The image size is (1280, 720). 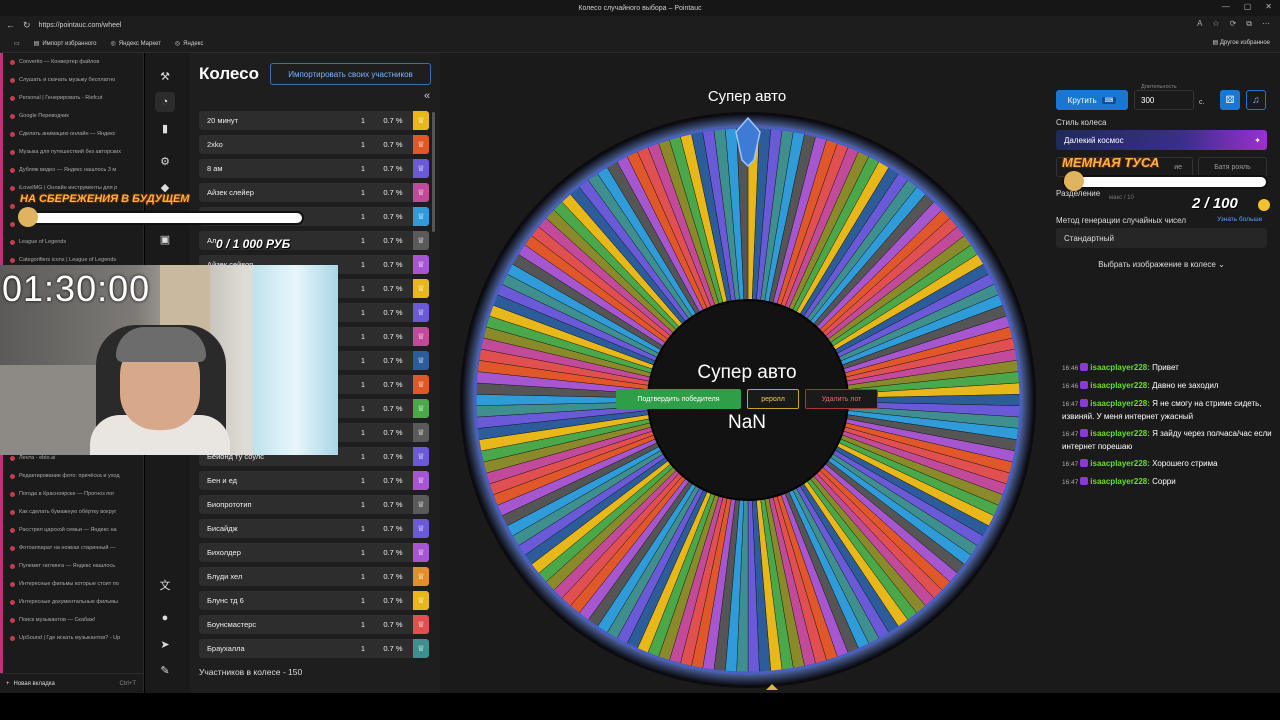 What do you see at coordinates (1092, 100) in the screenshot?
I see `spin-button: Крутить ⌨` at bounding box center [1092, 100].